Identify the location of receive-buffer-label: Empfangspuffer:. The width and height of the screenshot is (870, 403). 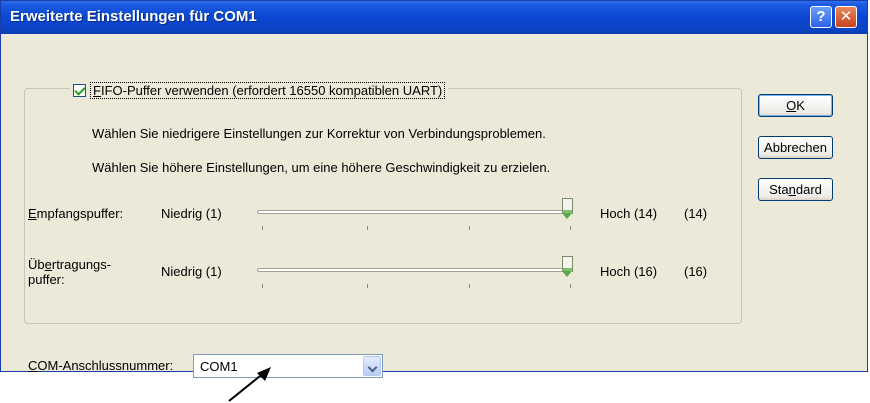
(76, 213).